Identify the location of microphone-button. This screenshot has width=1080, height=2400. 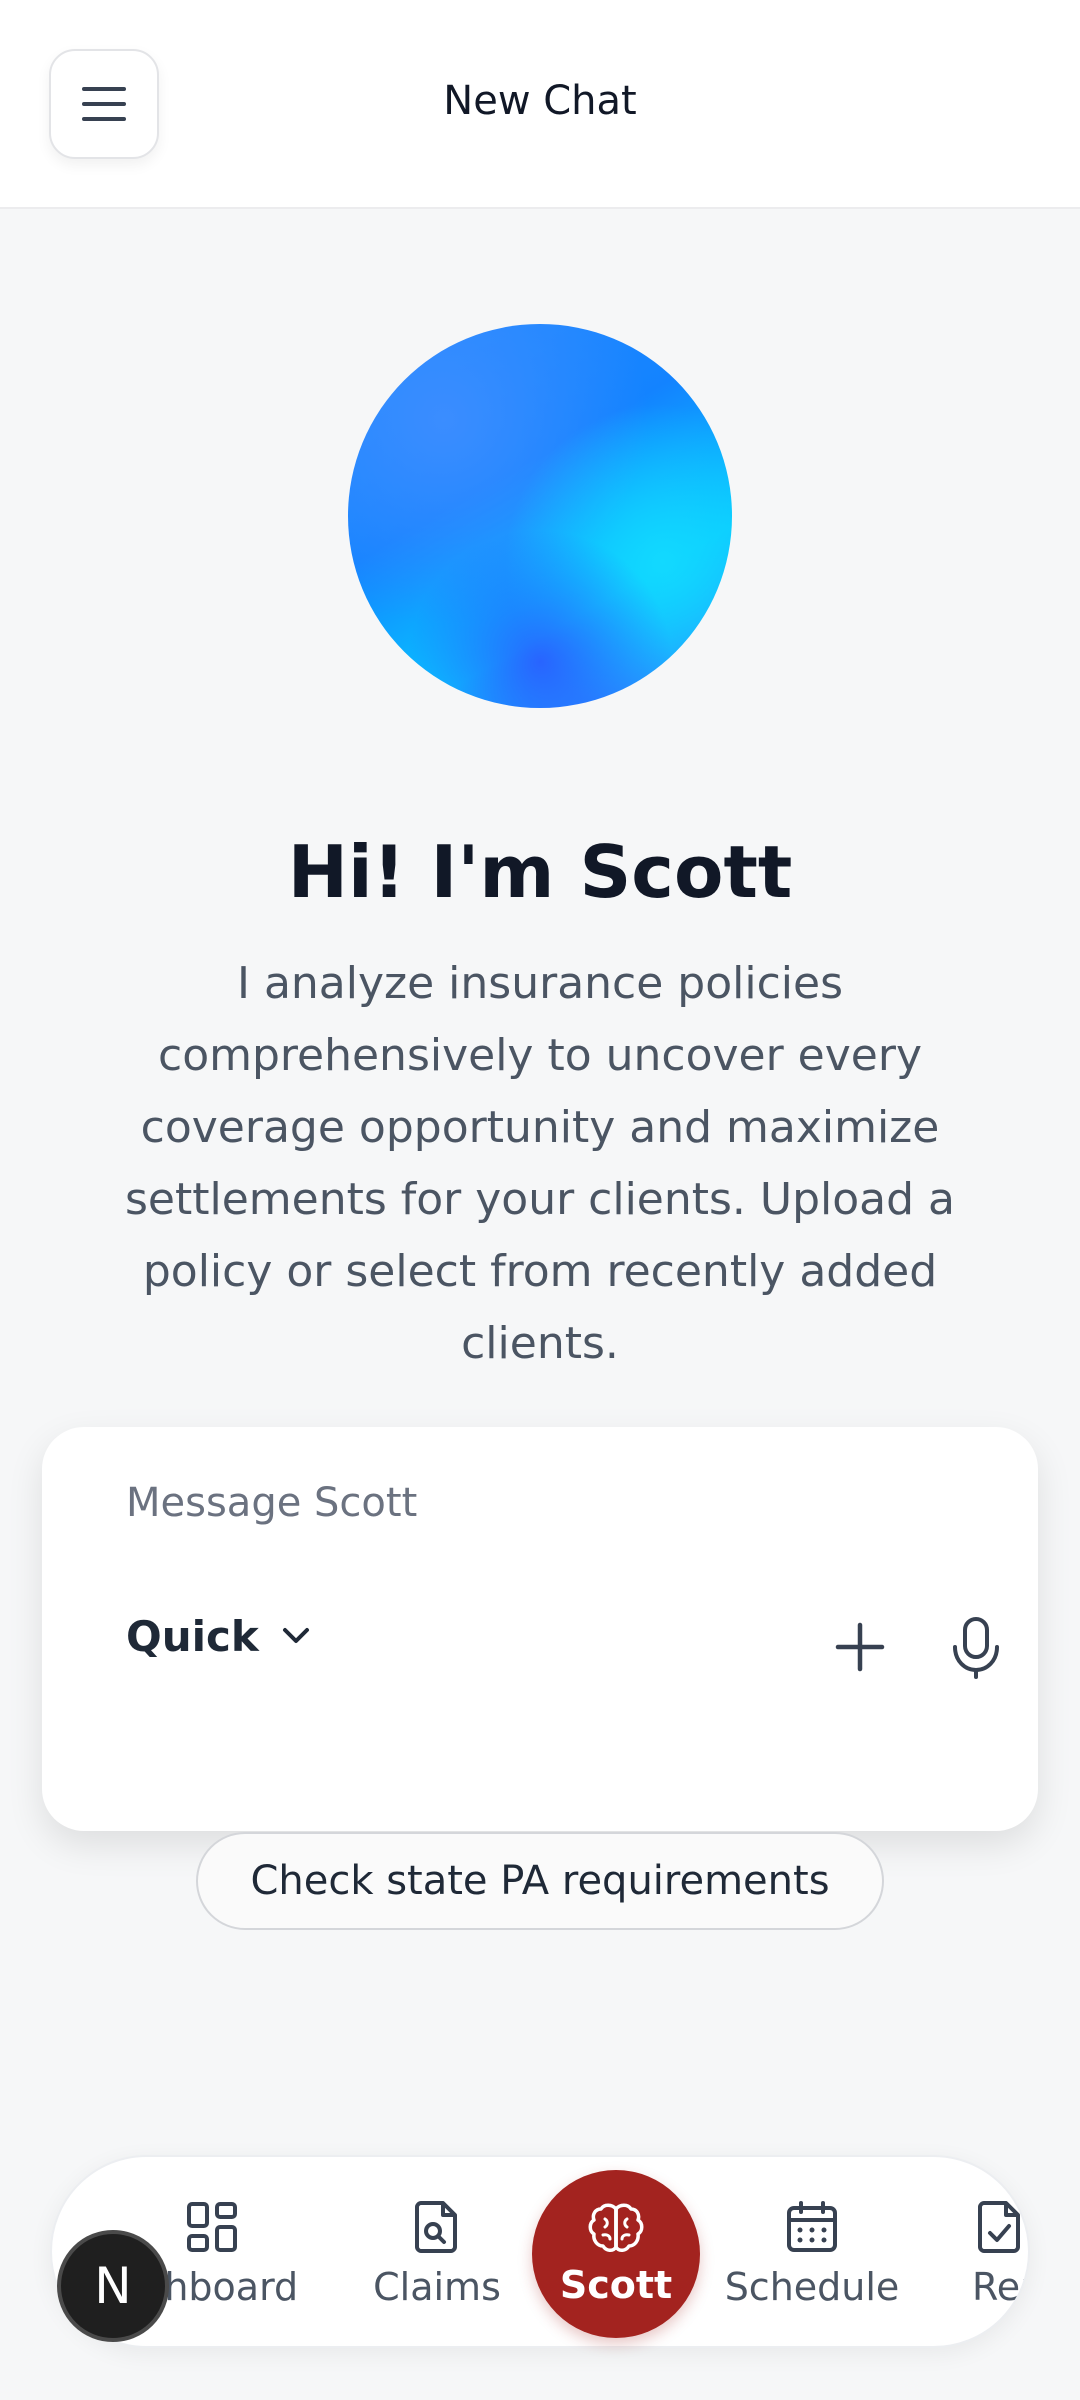
(976, 1647).